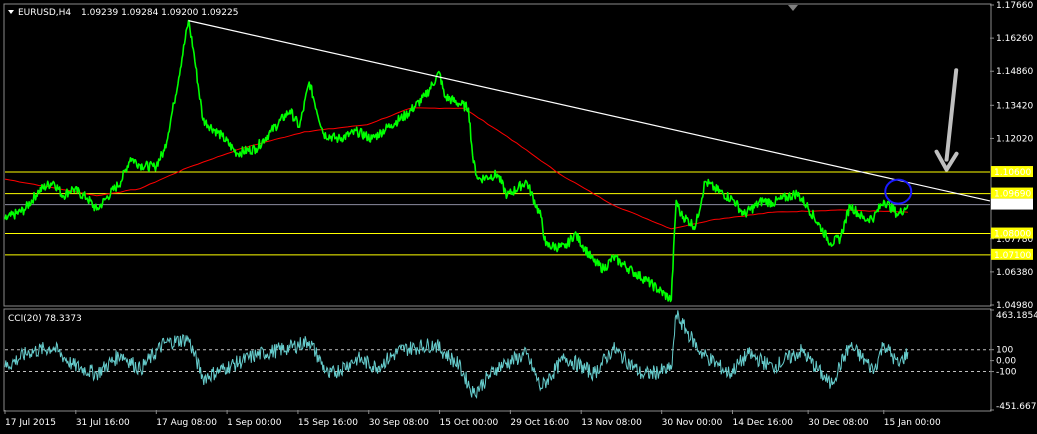  I want to click on price-axis-label: 1.06380, so click(1014, 273).